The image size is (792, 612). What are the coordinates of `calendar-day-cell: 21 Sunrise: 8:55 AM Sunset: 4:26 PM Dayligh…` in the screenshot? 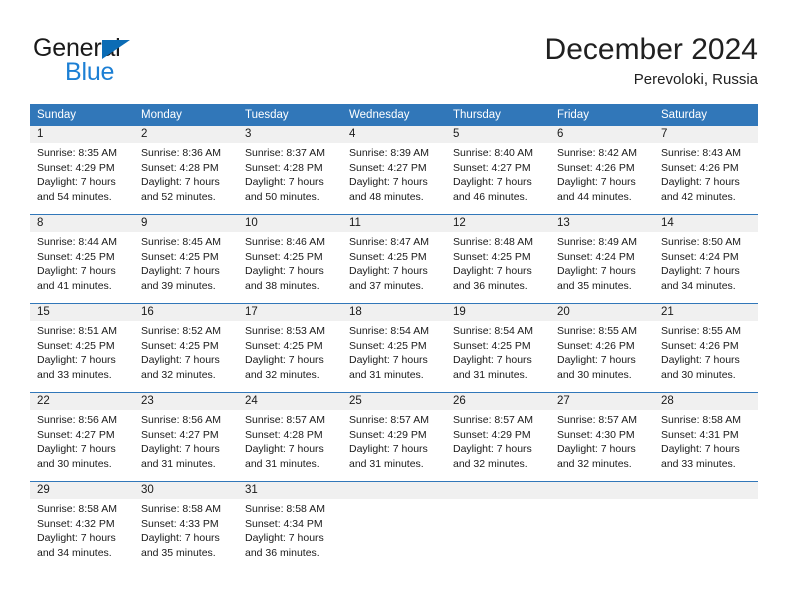 It's located at (706, 348).